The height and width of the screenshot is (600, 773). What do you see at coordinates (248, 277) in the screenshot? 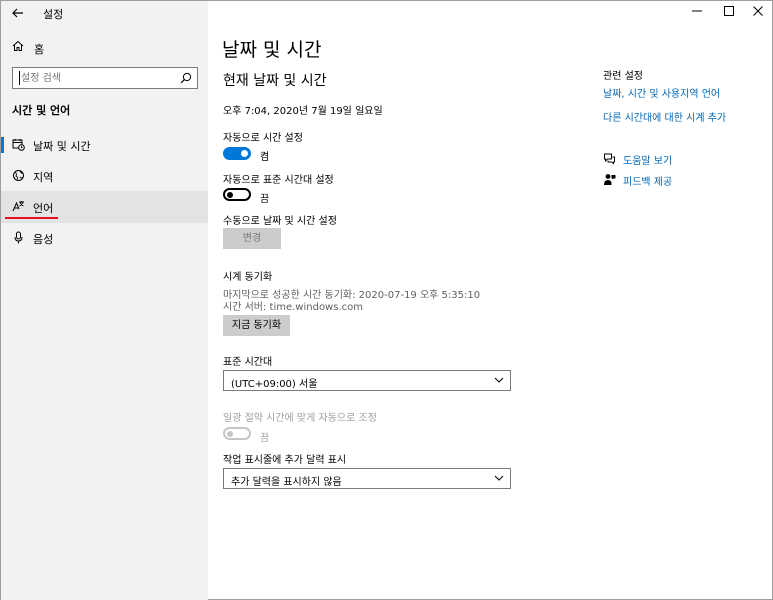
I see `sync-title: 시계 동기화` at bounding box center [248, 277].